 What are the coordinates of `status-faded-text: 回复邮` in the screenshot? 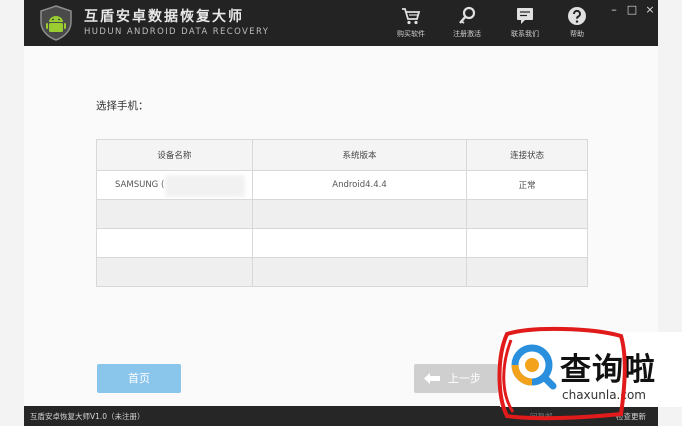 It's located at (541, 416).